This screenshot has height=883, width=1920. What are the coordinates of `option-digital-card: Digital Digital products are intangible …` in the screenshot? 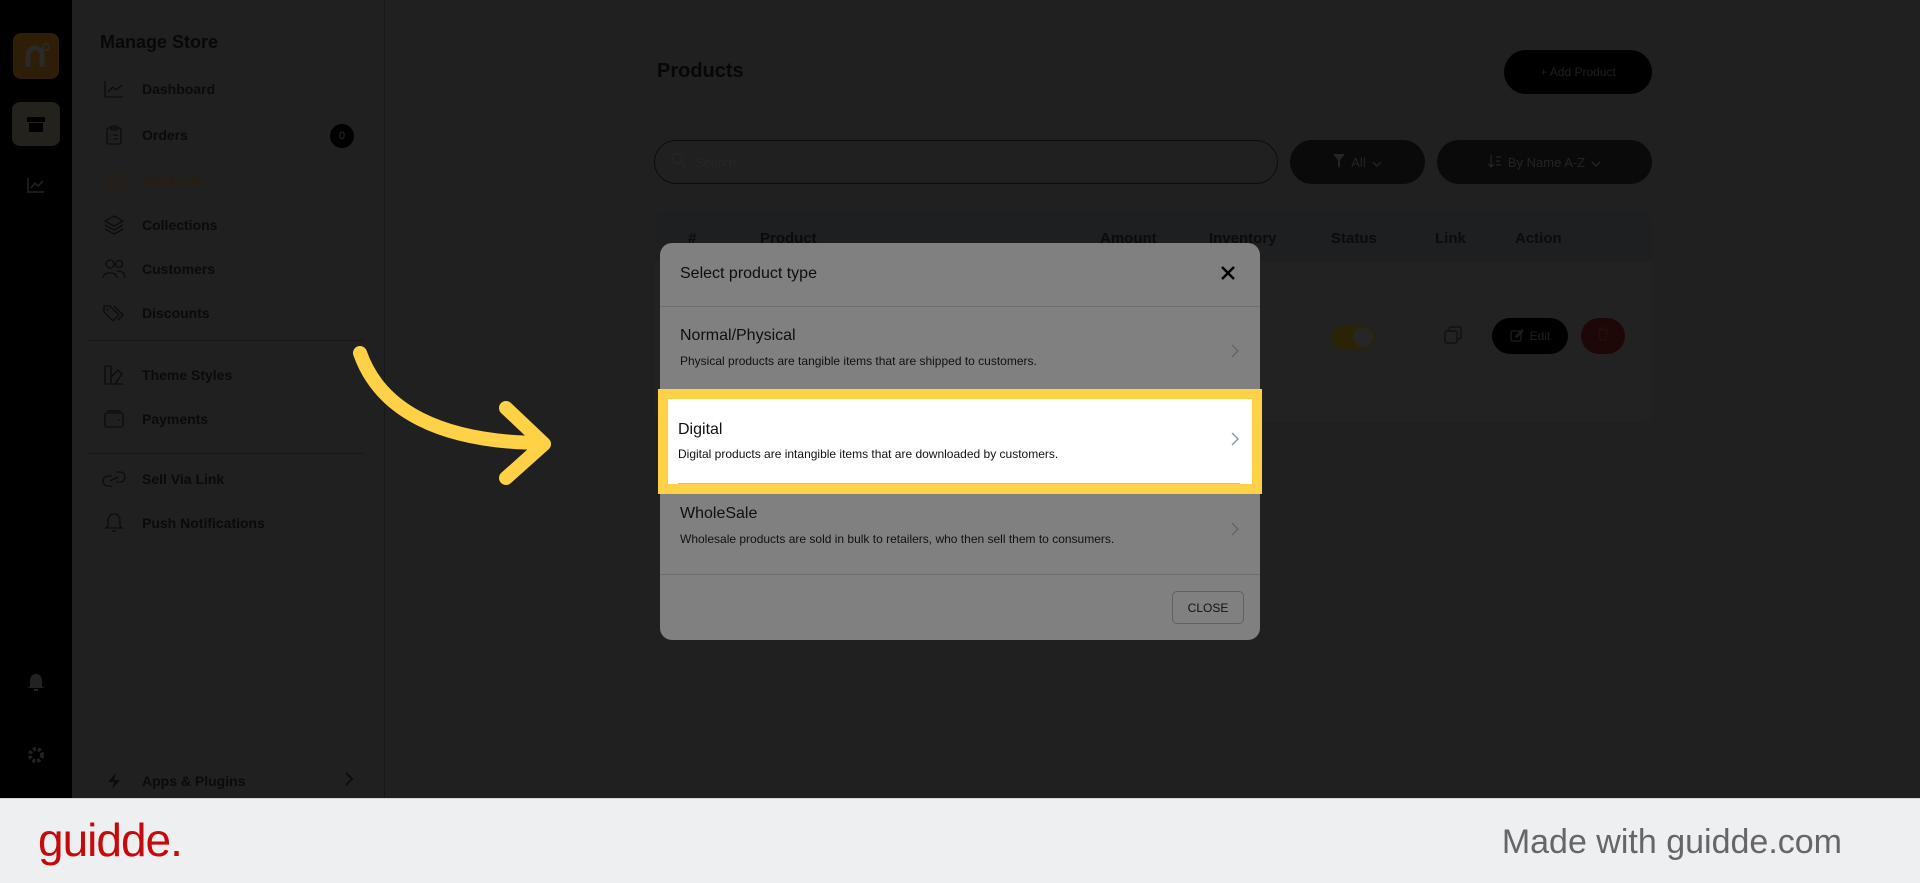 It's located at (960, 441).